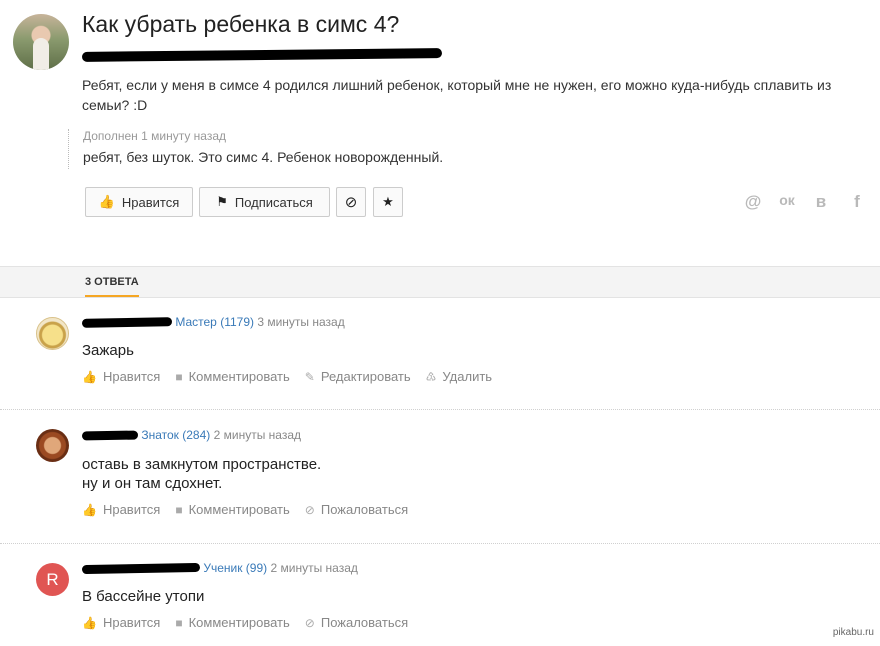 Image resolution: width=880 pixels, height=646 pixels. I want to click on star-icon: ★, so click(388, 201).